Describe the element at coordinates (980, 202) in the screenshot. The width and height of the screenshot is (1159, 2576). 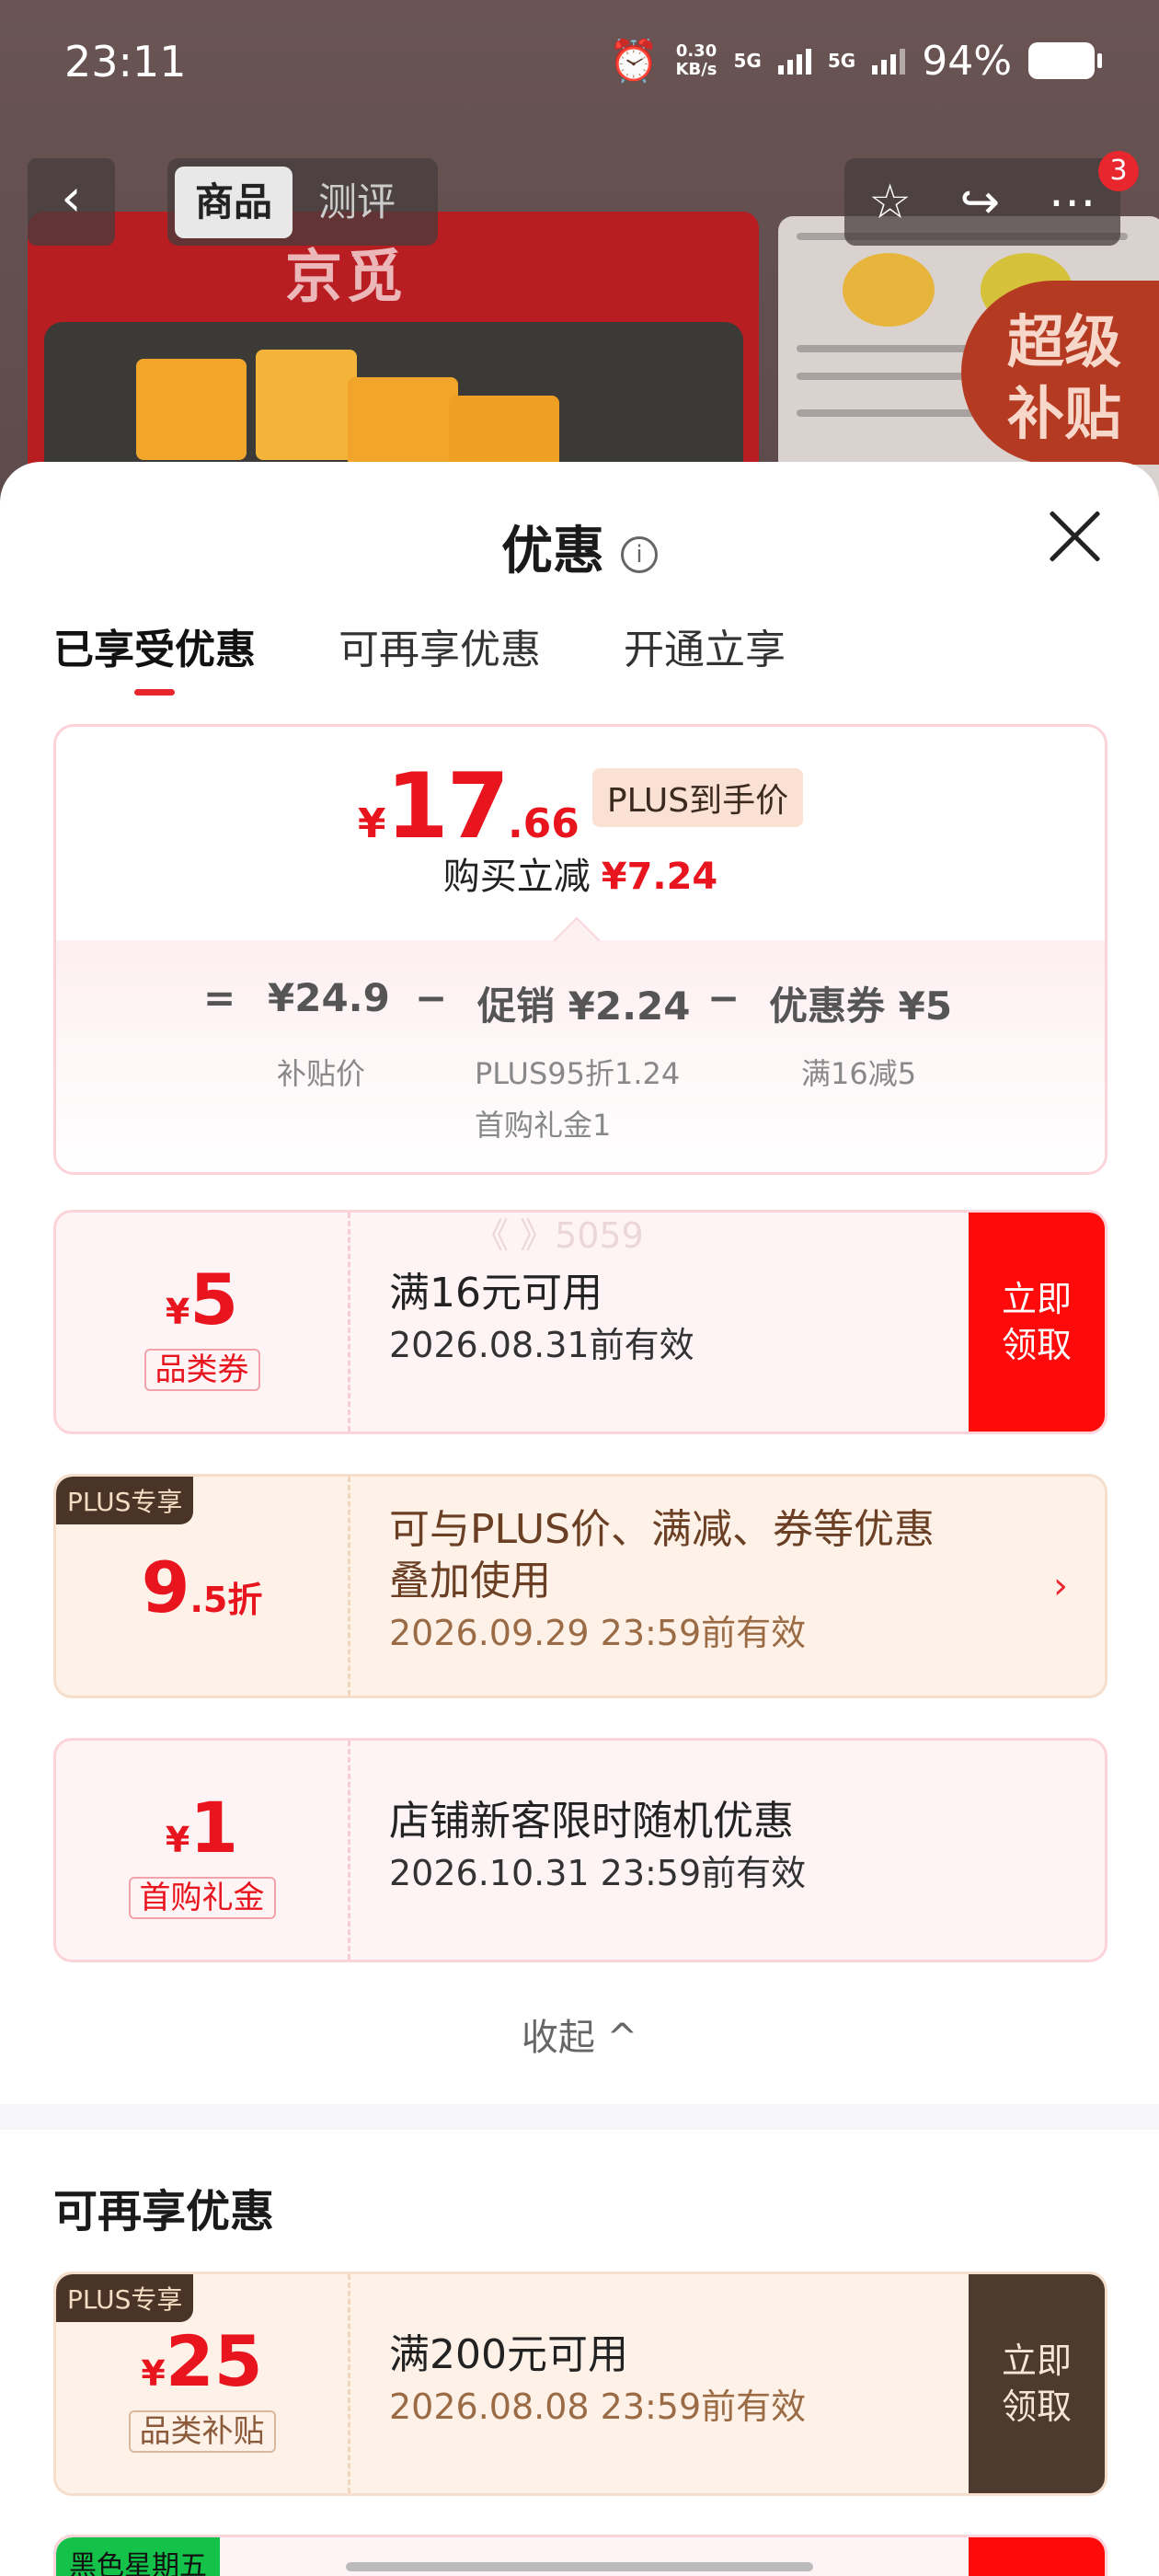
I see `share-icon: ↪` at that location.